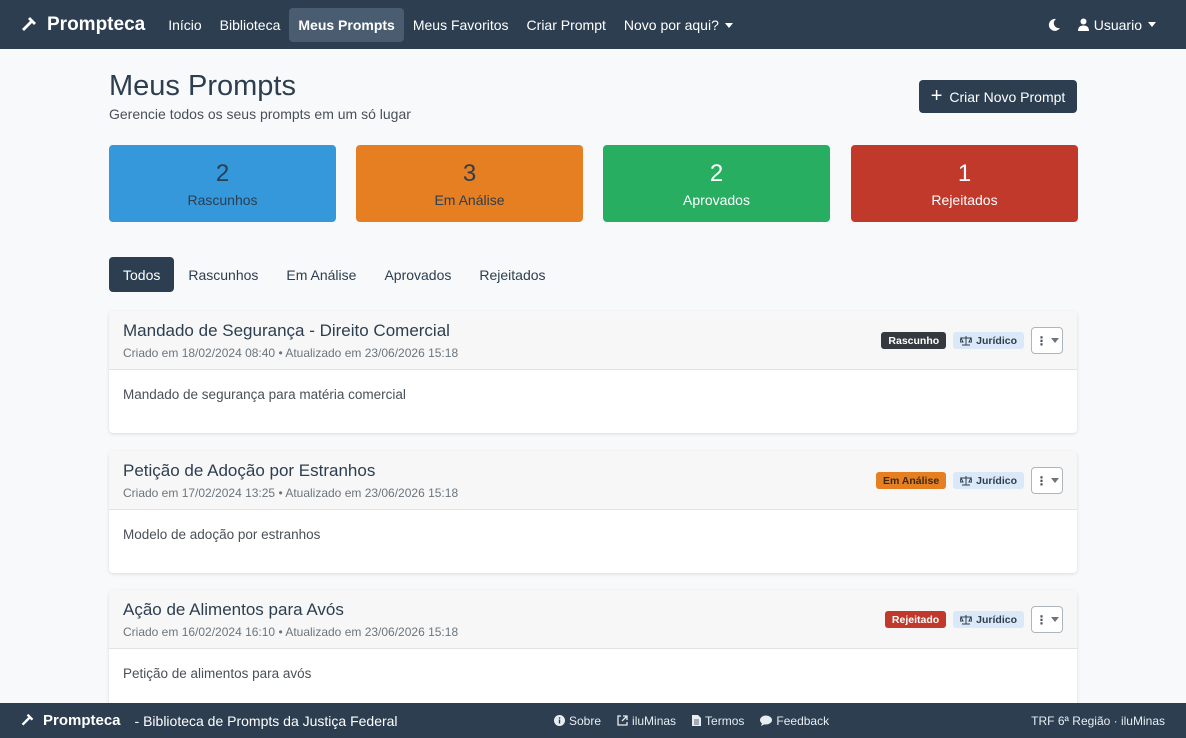 This screenshot has height=738, width=1186. I want to click on footer-link-label: Feedback, so click(803, 720).